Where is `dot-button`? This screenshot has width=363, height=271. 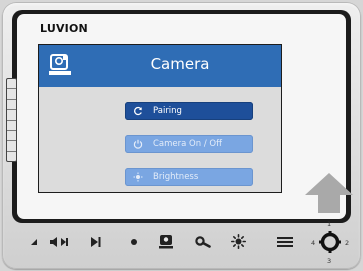 dot-button is located at coordinates (134, 242).